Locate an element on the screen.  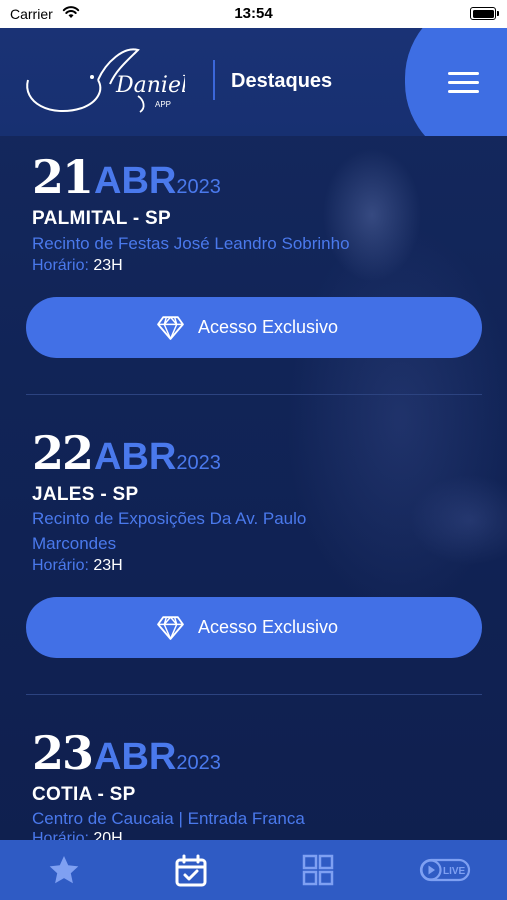
calendar-check-icon is located at coordinates (190, 870).